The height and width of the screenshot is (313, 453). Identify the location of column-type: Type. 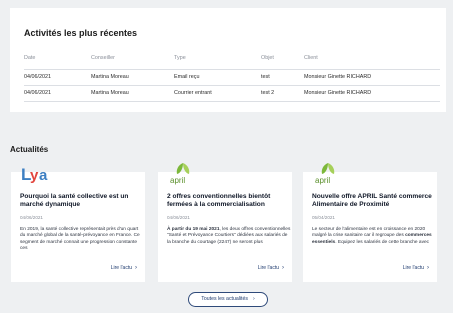
(180, 58).